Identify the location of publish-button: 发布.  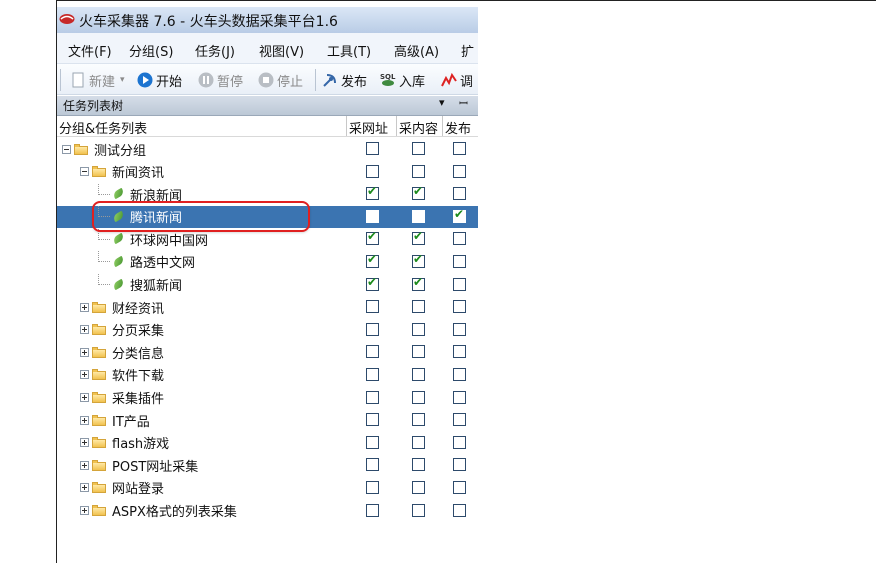
(344, 80).